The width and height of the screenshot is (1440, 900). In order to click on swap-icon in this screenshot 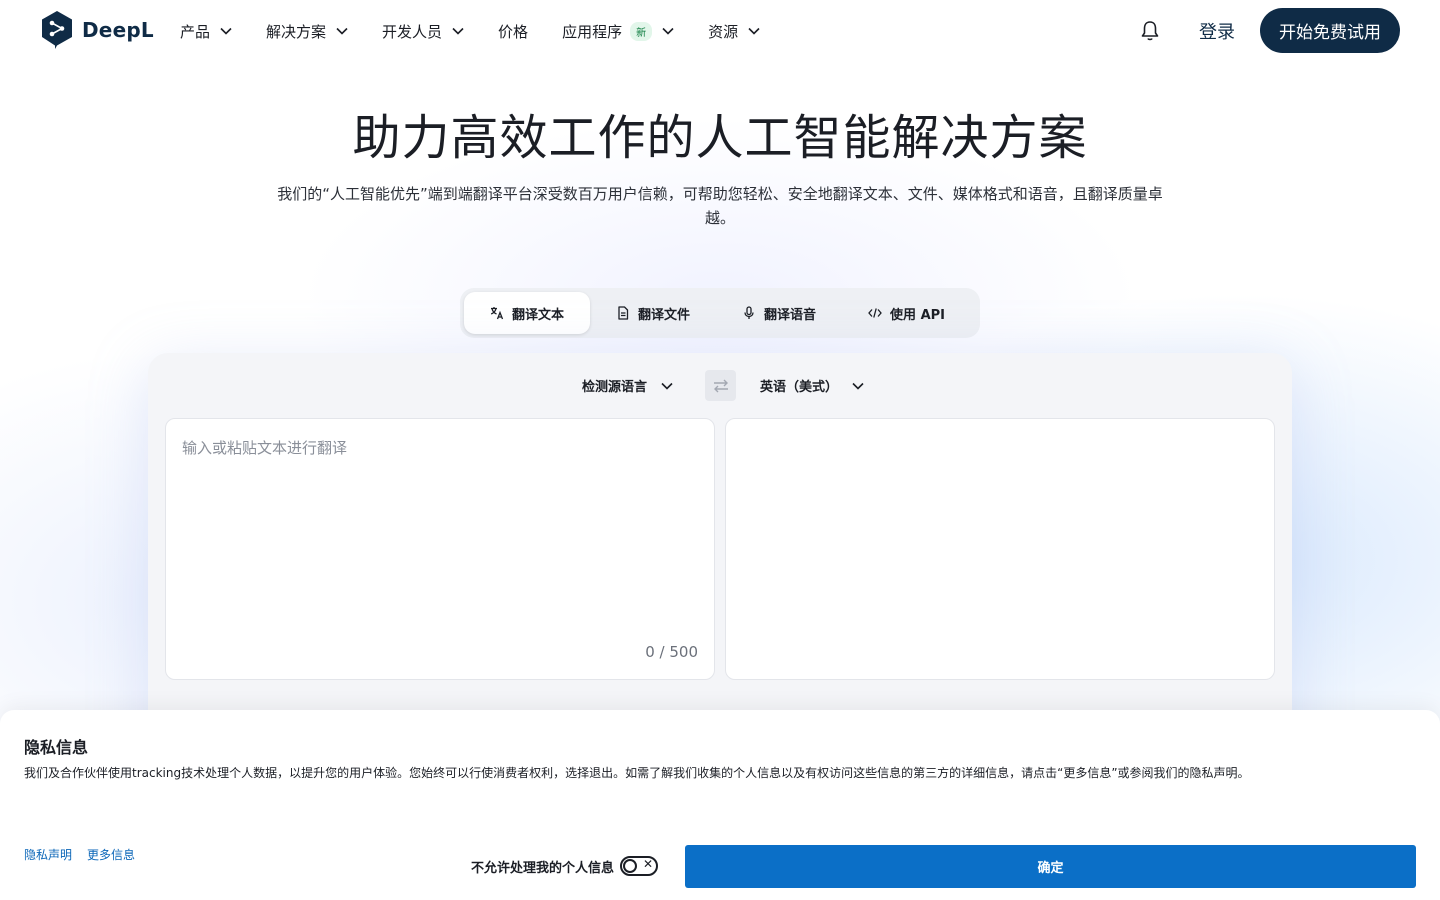, I will do `click(720, 385)`.